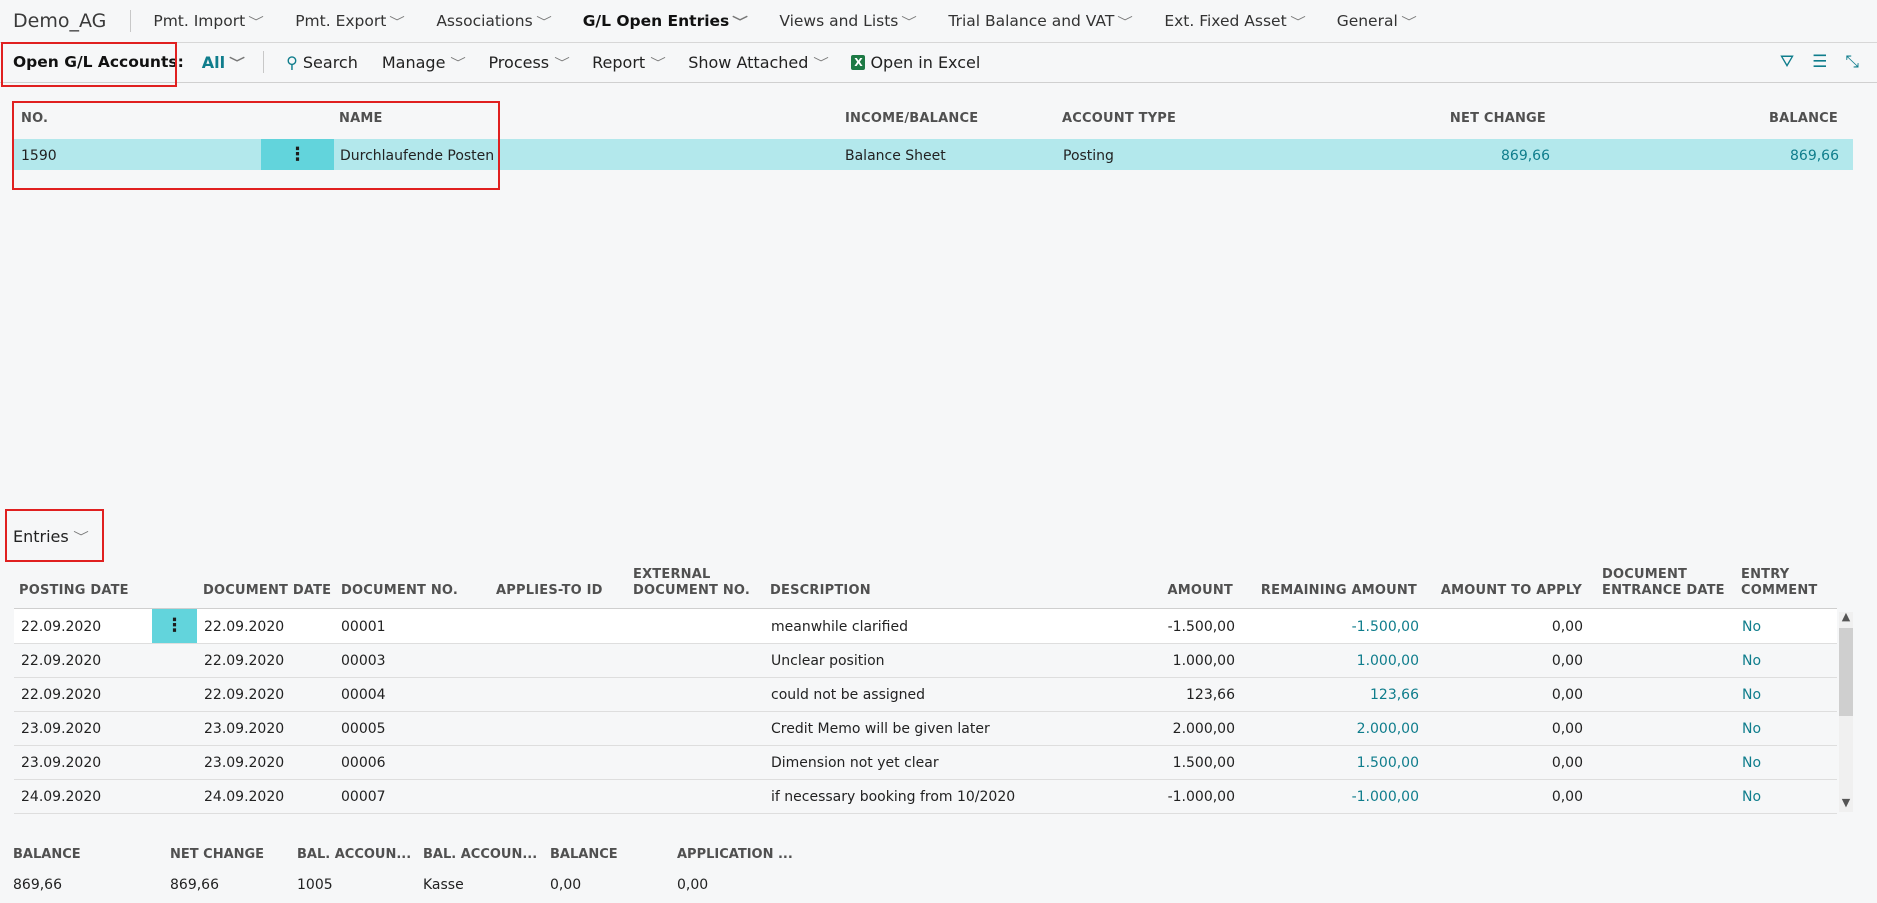 Image resolution: width=1877 pixels, height=903 pixels. What do you see at coordinates (659, 21) in the screenshot?
I see `nav-gl-open-entries: G/L Open Entries ﹀` at bounding box center [659, 21].